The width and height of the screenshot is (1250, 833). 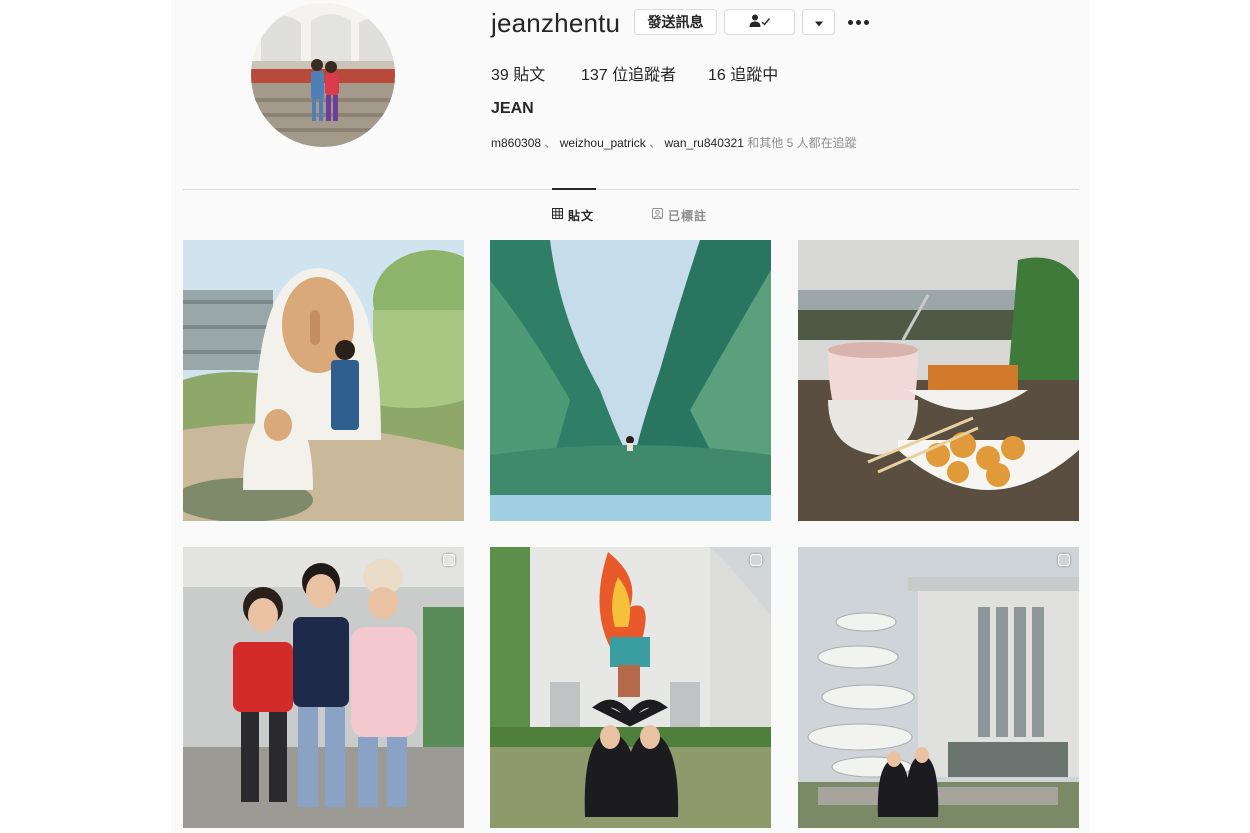 I want to click on person-check-icon, so click(x=760, y=22).